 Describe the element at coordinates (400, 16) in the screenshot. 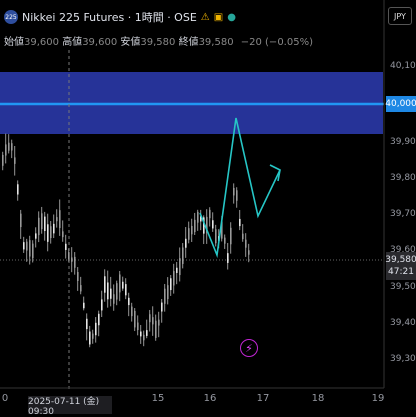

I see `currency-button: JPY` at that location.